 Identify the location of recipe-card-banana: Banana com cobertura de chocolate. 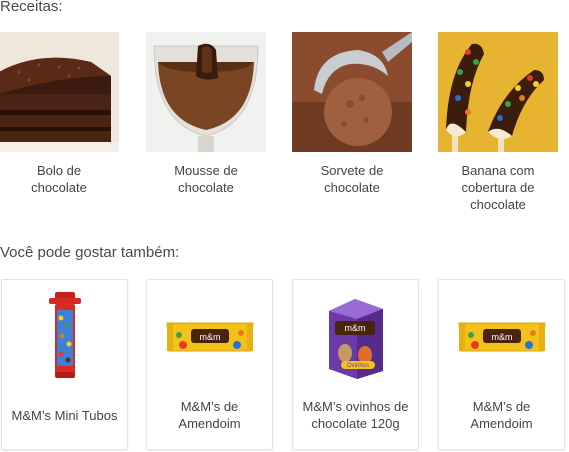
(496, 122).